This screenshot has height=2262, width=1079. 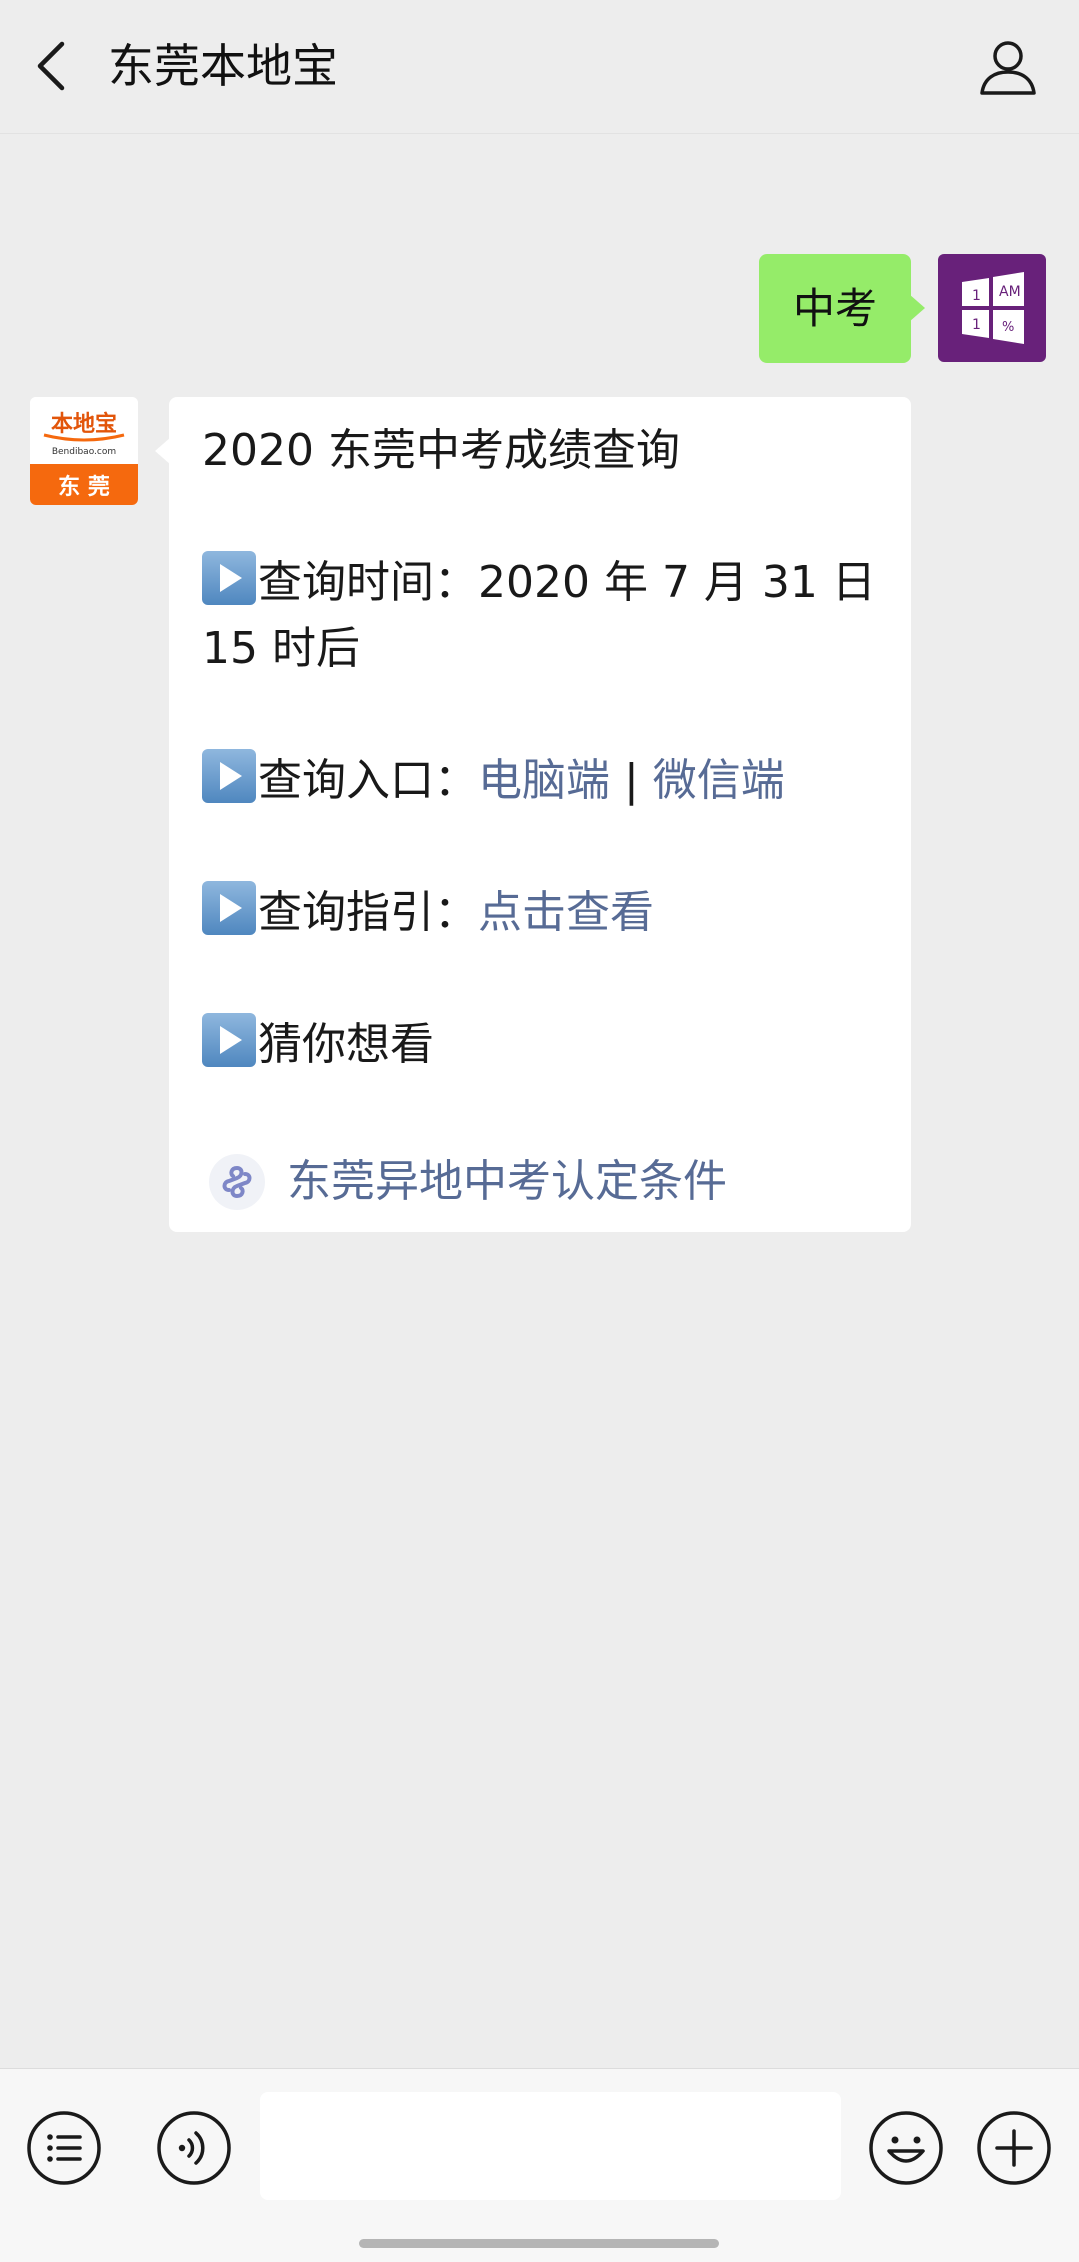 I want to click on menu-list-icon, so click(x=64, y=2148).